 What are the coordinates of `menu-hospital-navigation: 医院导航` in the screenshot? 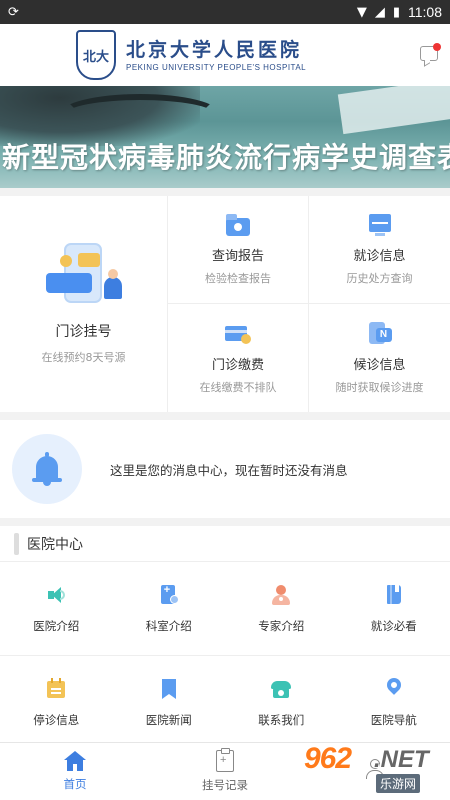 It's located at (394, 703).